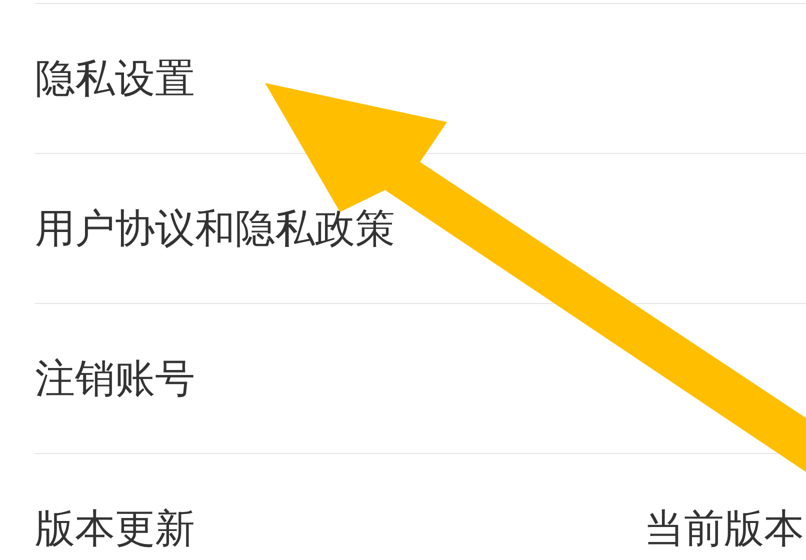  What do you see at coordinates (724, 529) in the screenshot?
I see `settings-value: 当前版本` at bounding box center [724, 529].